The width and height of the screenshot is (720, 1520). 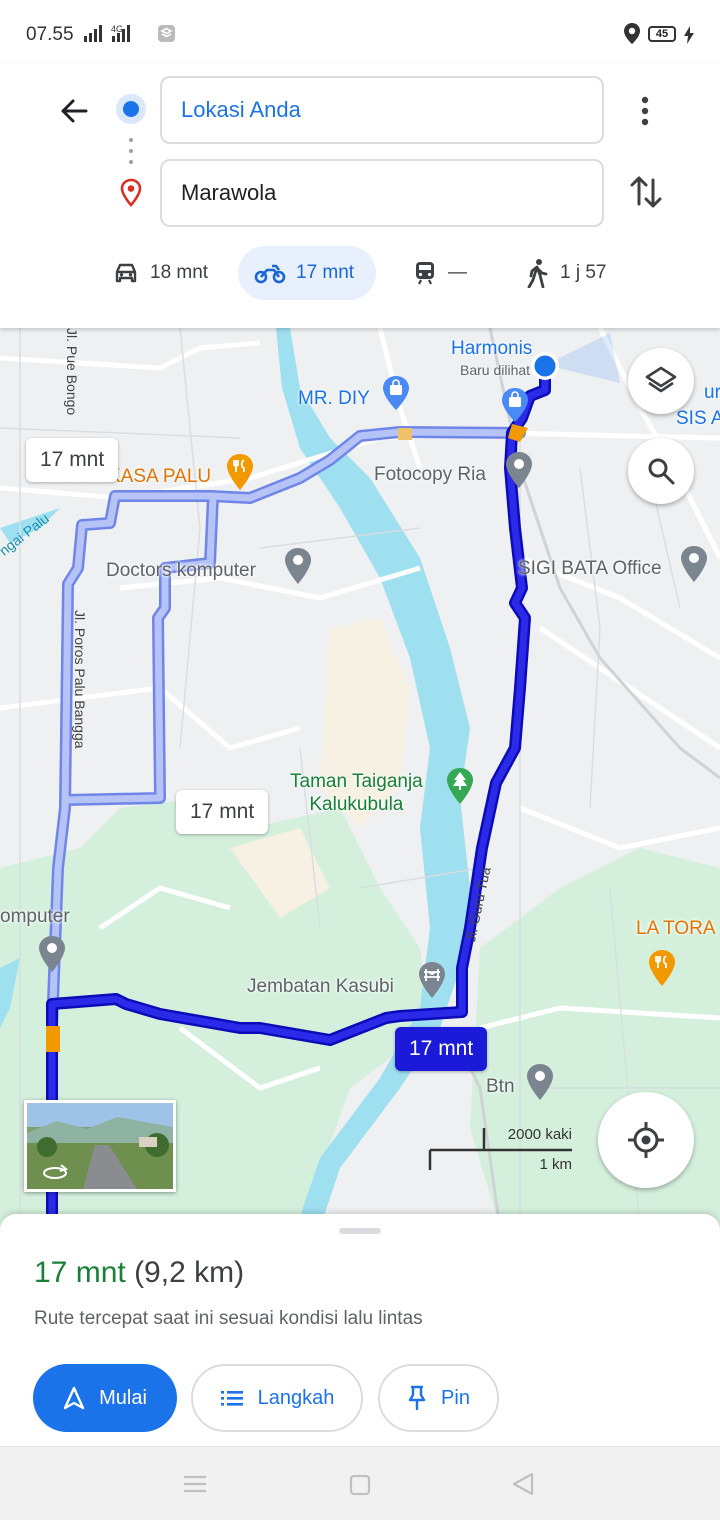 What do you see at coordinates (356, 804) in the screenshot?
I see `poi-taman-line2: Kalukubula` at bounding box center [356, 804].